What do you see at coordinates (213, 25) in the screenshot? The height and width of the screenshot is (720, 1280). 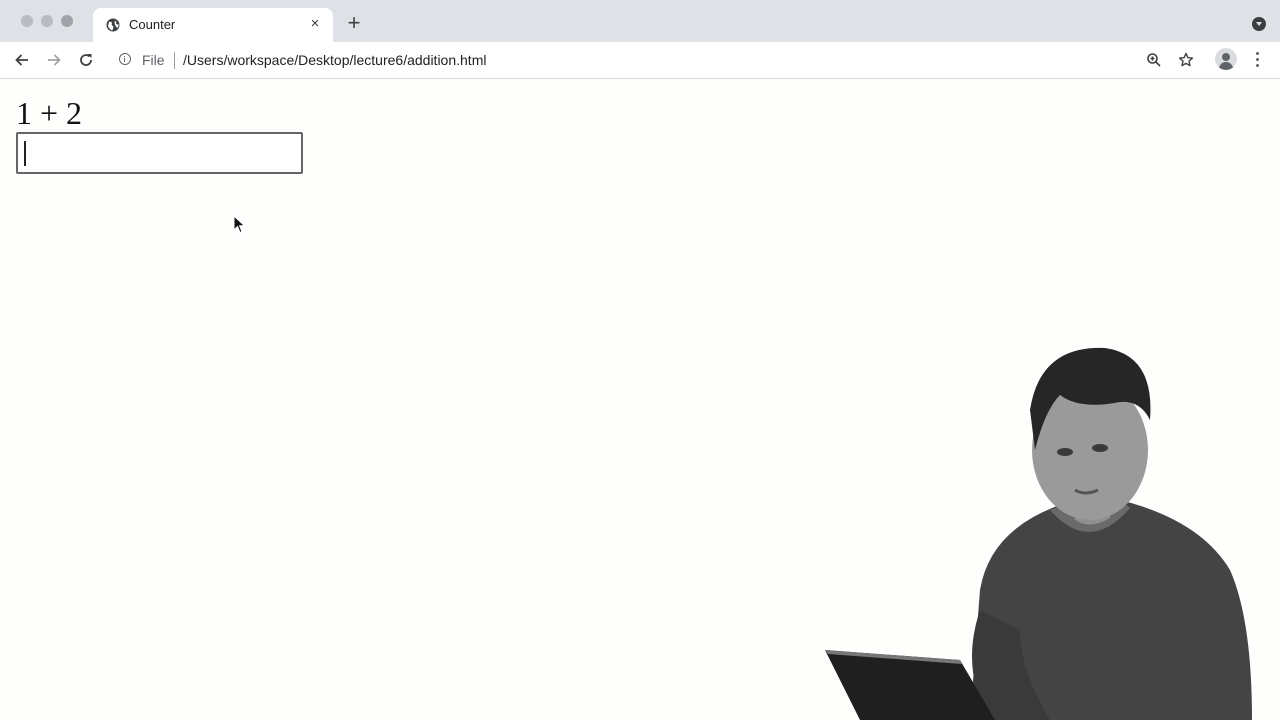 I see `tab-counter: Counter ×` at bounding box center [213, 25].